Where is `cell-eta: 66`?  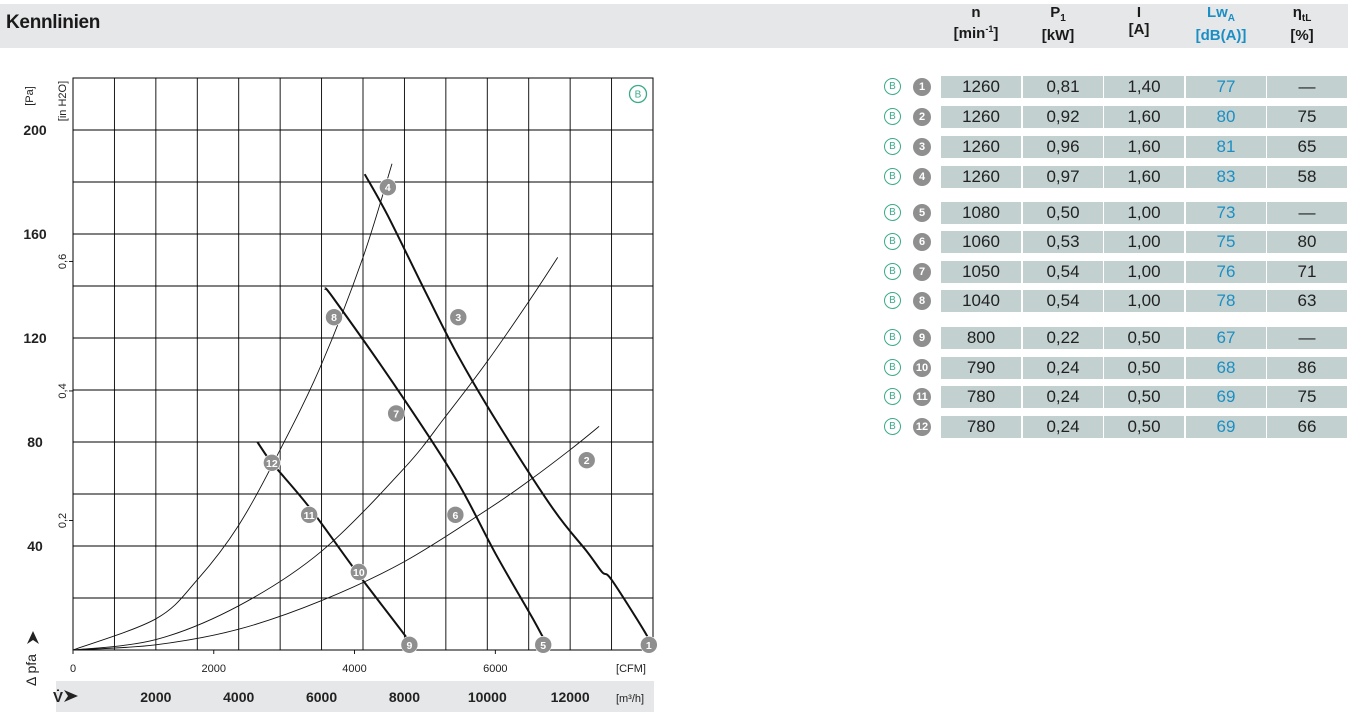
cell-eta: 66 is located at coordinates (1307, 427).